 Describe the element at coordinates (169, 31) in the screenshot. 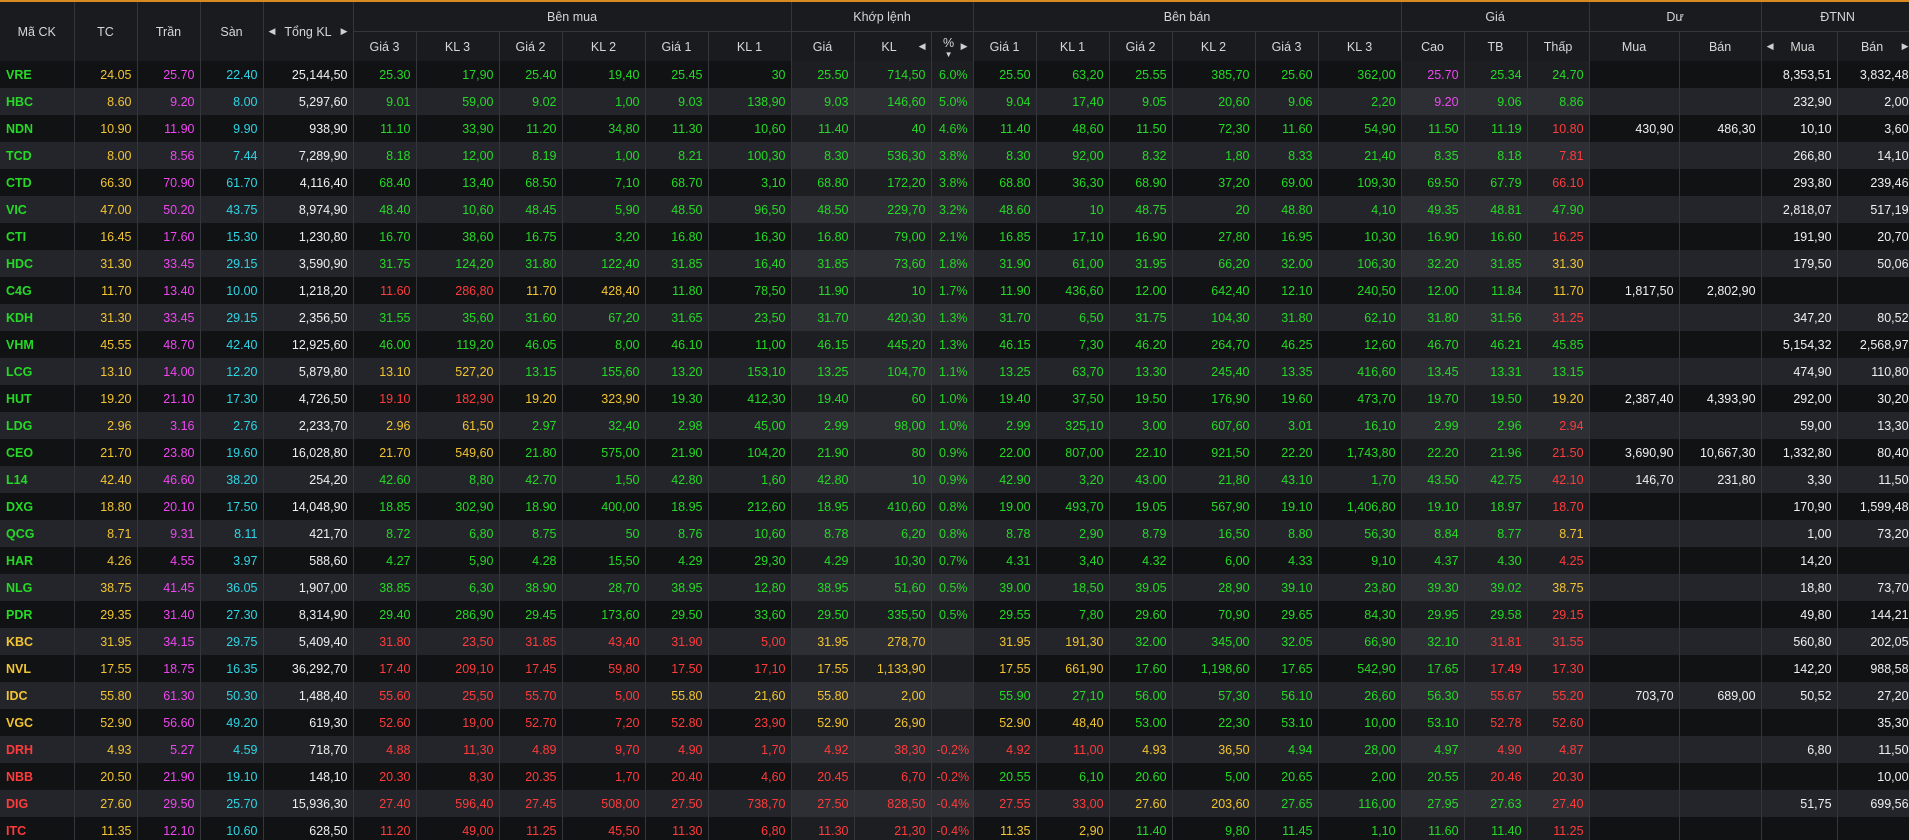

I see `col-header-tran: Trần` at that location.